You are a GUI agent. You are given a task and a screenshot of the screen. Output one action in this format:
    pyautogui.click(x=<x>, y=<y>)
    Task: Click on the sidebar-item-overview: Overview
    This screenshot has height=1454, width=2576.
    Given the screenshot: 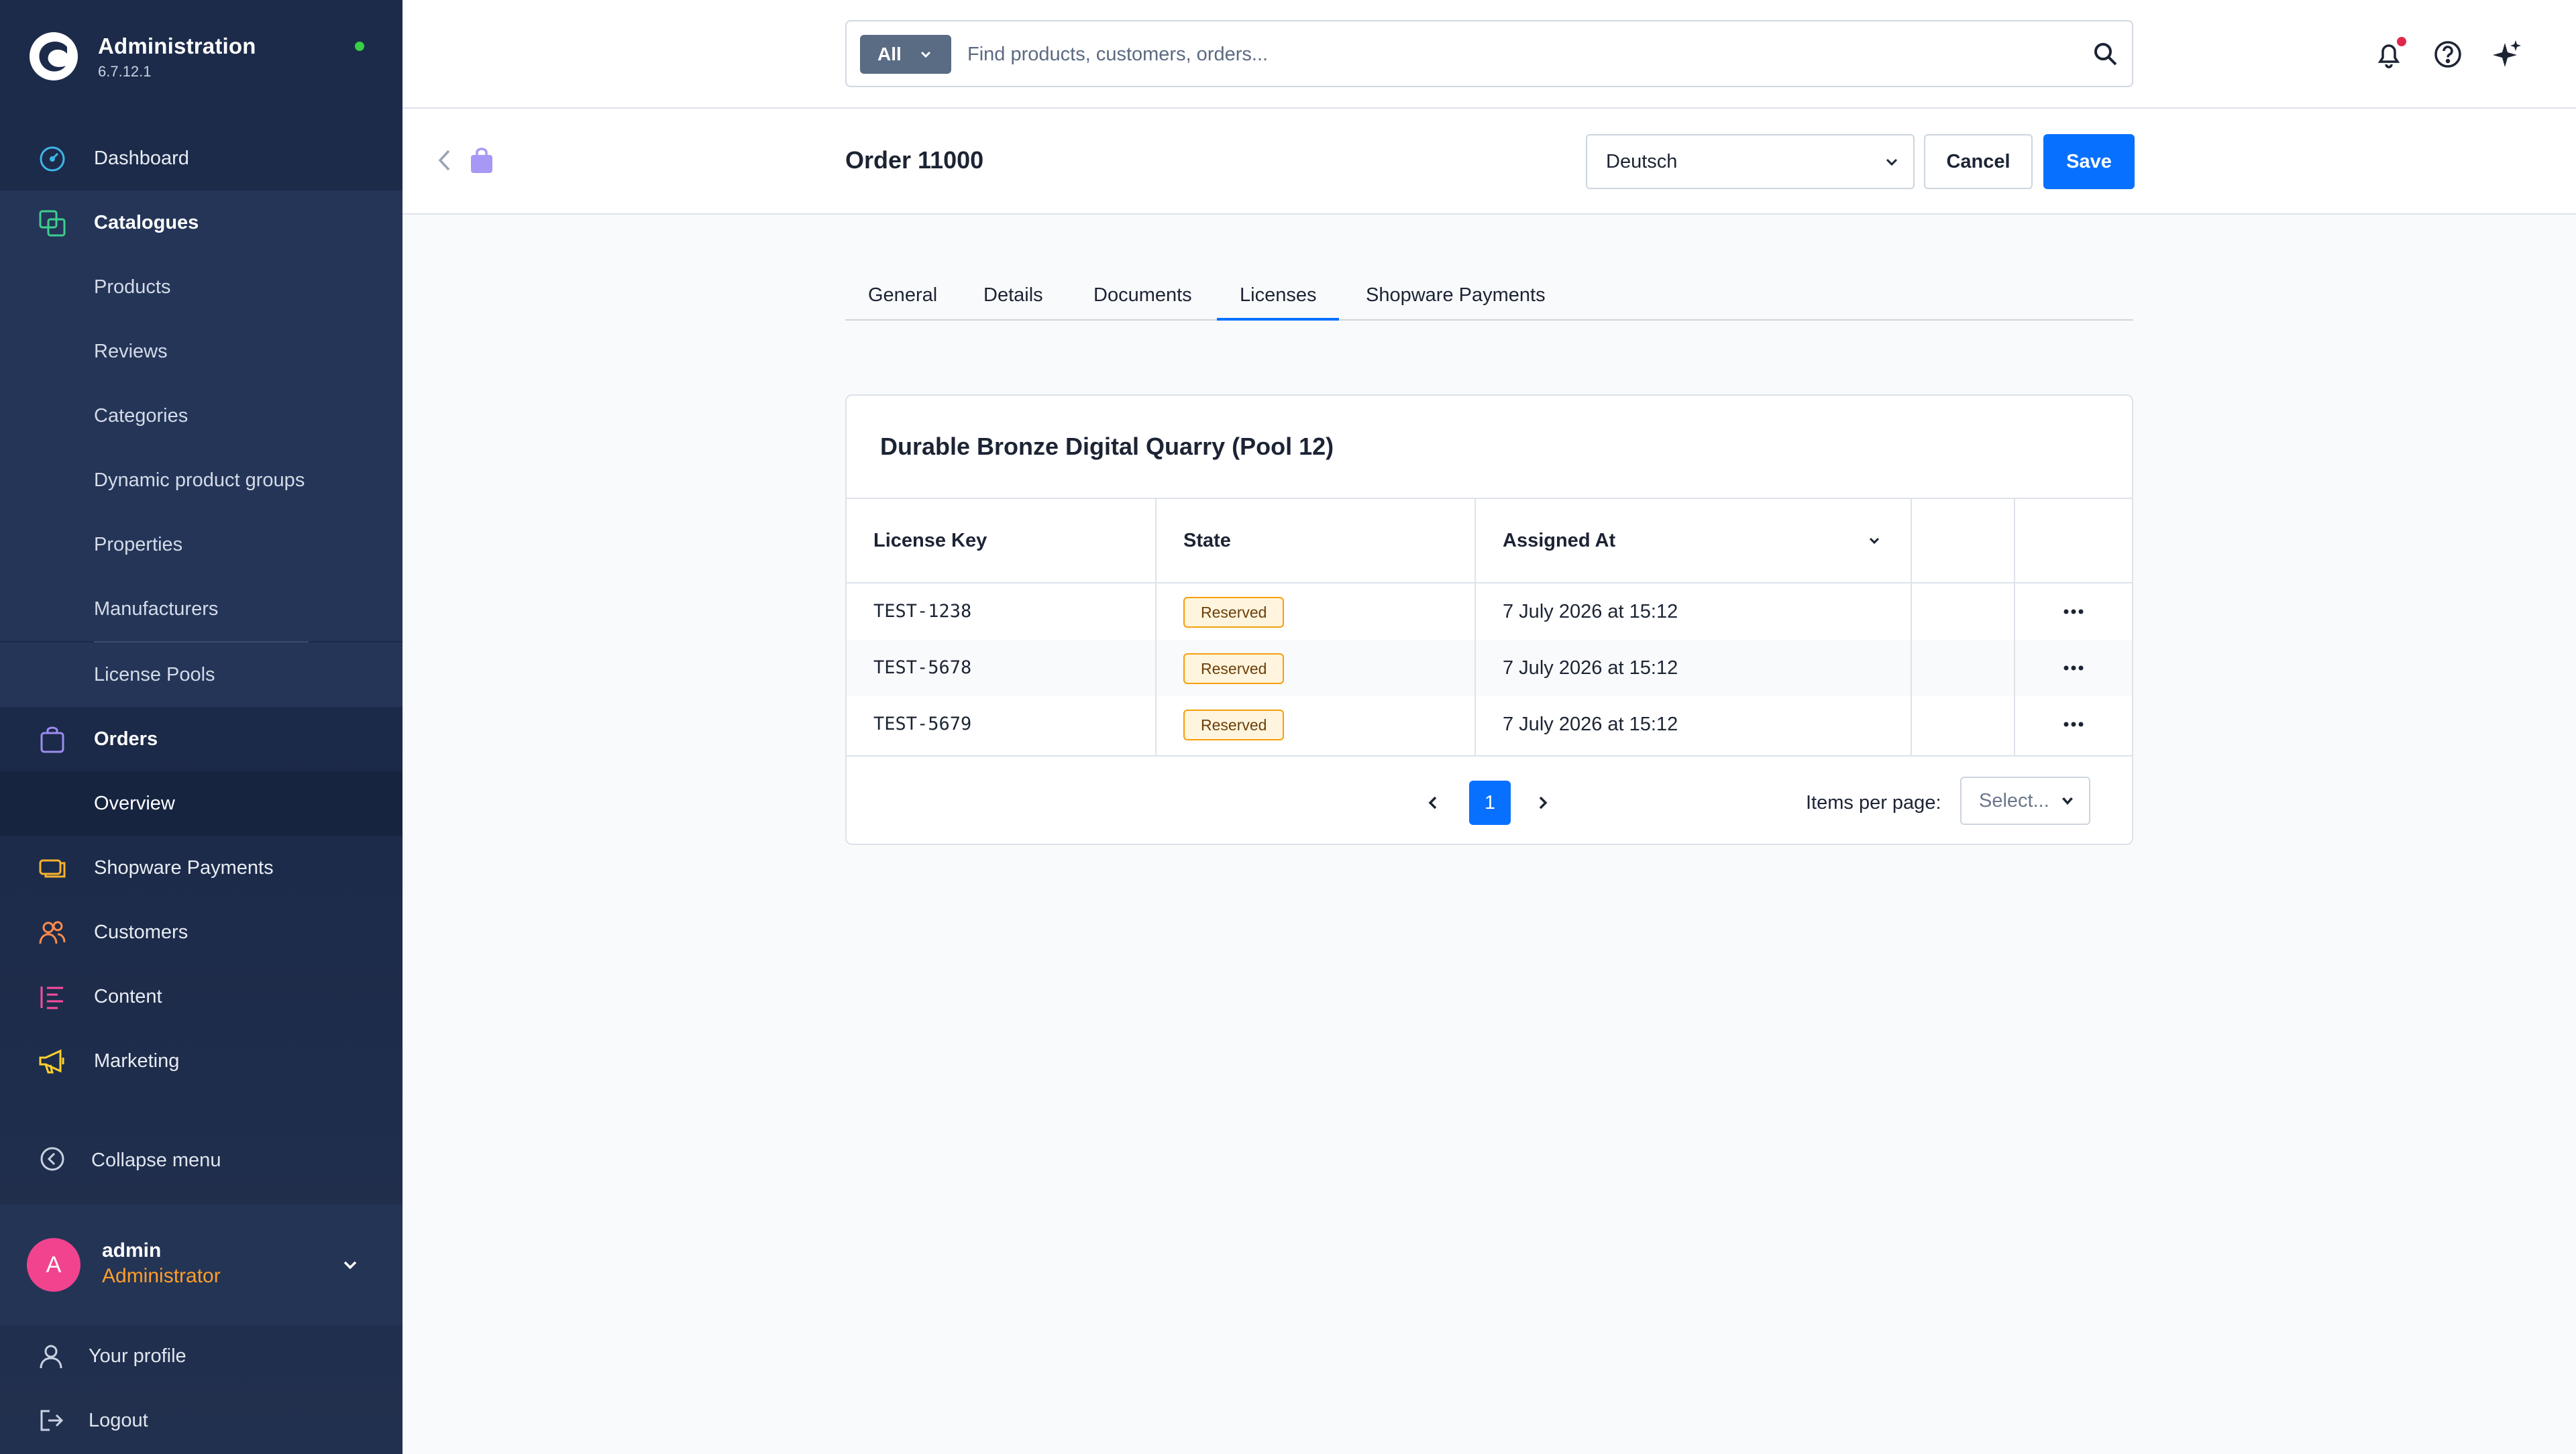 What is the action you would take?
    pyautogui.click(x=201, y=803)
    